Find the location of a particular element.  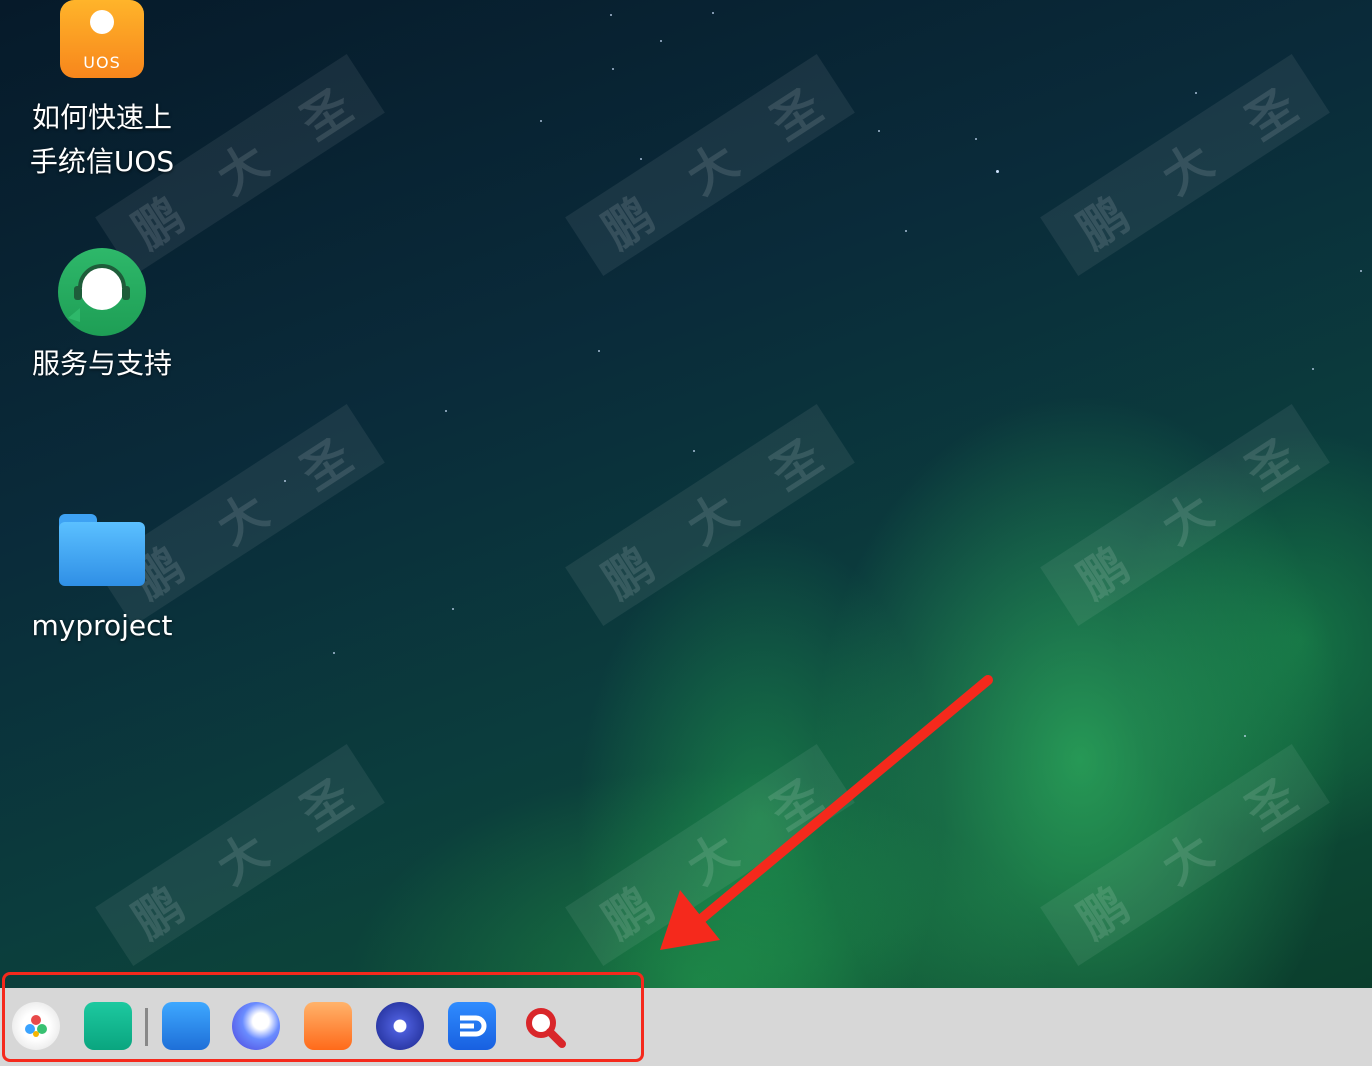

annotation-highlight-box is located at coordinates (323, 1017).